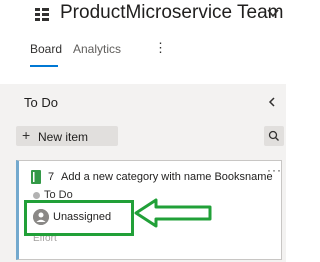 Image resolution: width=320 pixels, height=262 pixels. I want to click on active-tab-indicator, so click(44, 66).